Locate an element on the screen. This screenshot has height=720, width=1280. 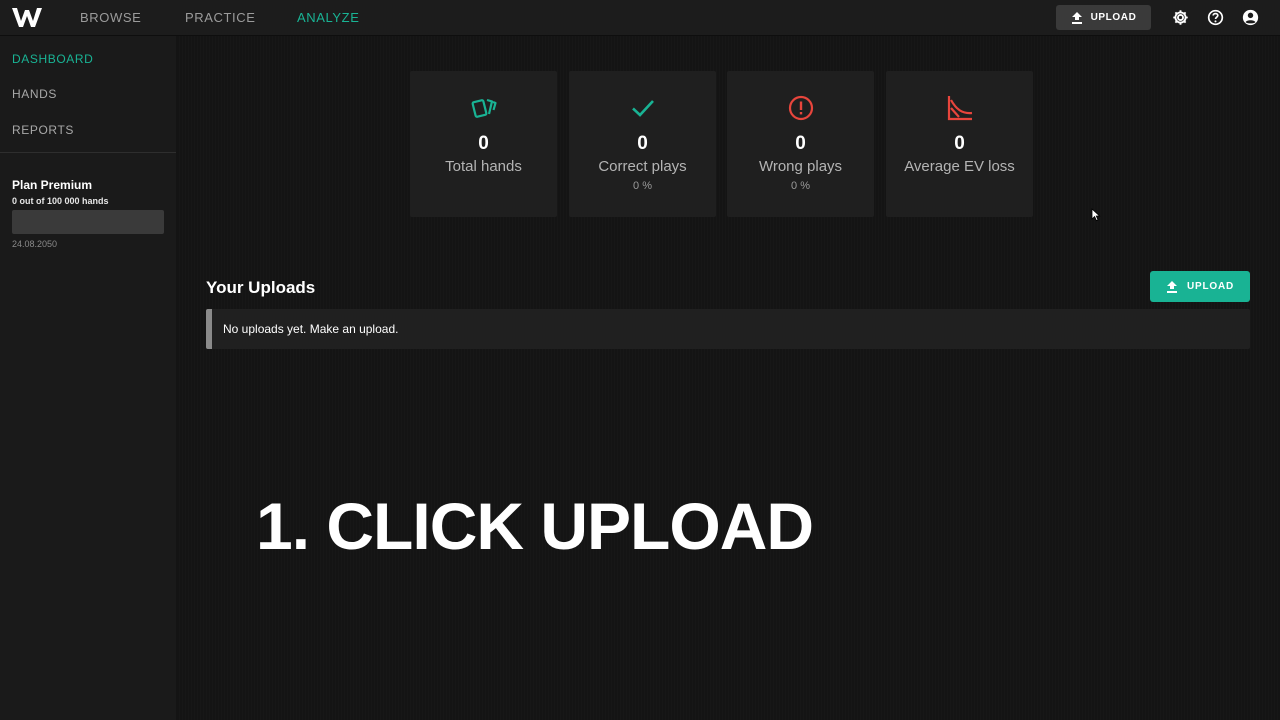
stat-label: Average EV loss is located at coordinates (959, 166).